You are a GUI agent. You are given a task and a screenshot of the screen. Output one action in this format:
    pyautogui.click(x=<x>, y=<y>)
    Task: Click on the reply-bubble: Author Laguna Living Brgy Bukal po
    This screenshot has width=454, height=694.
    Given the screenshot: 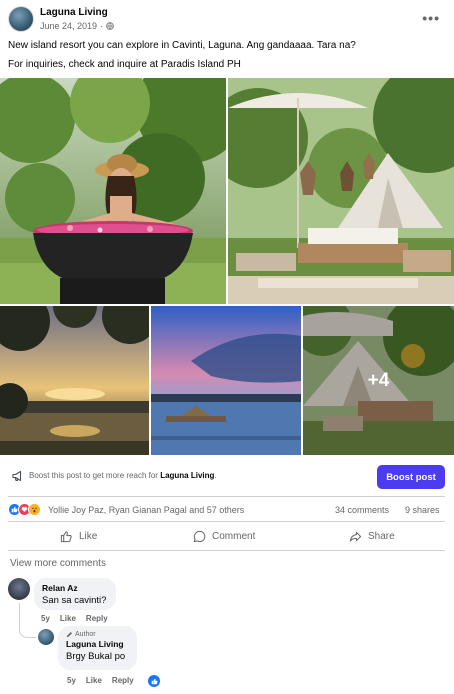 What is the action you would take?
    pyautogui.click(x=97, y=648)
    